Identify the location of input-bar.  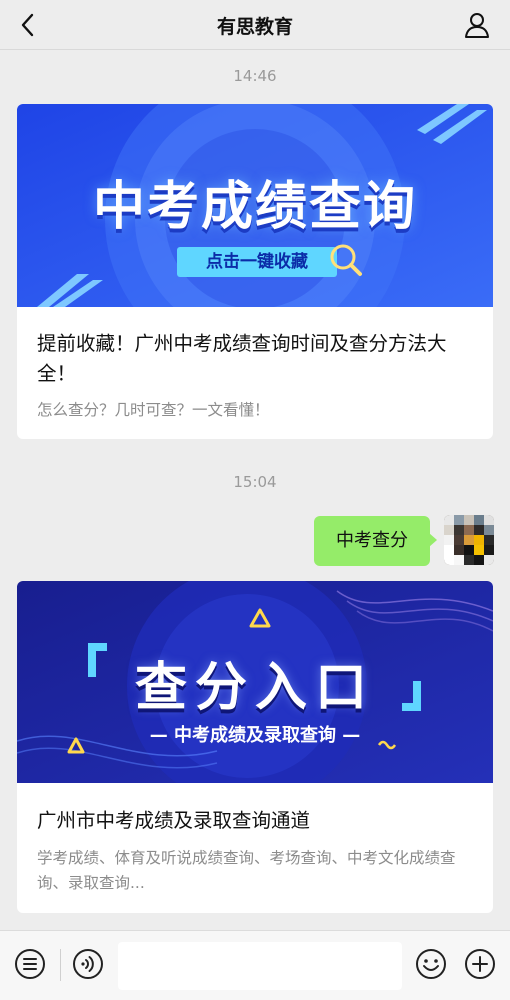
(255, 965).